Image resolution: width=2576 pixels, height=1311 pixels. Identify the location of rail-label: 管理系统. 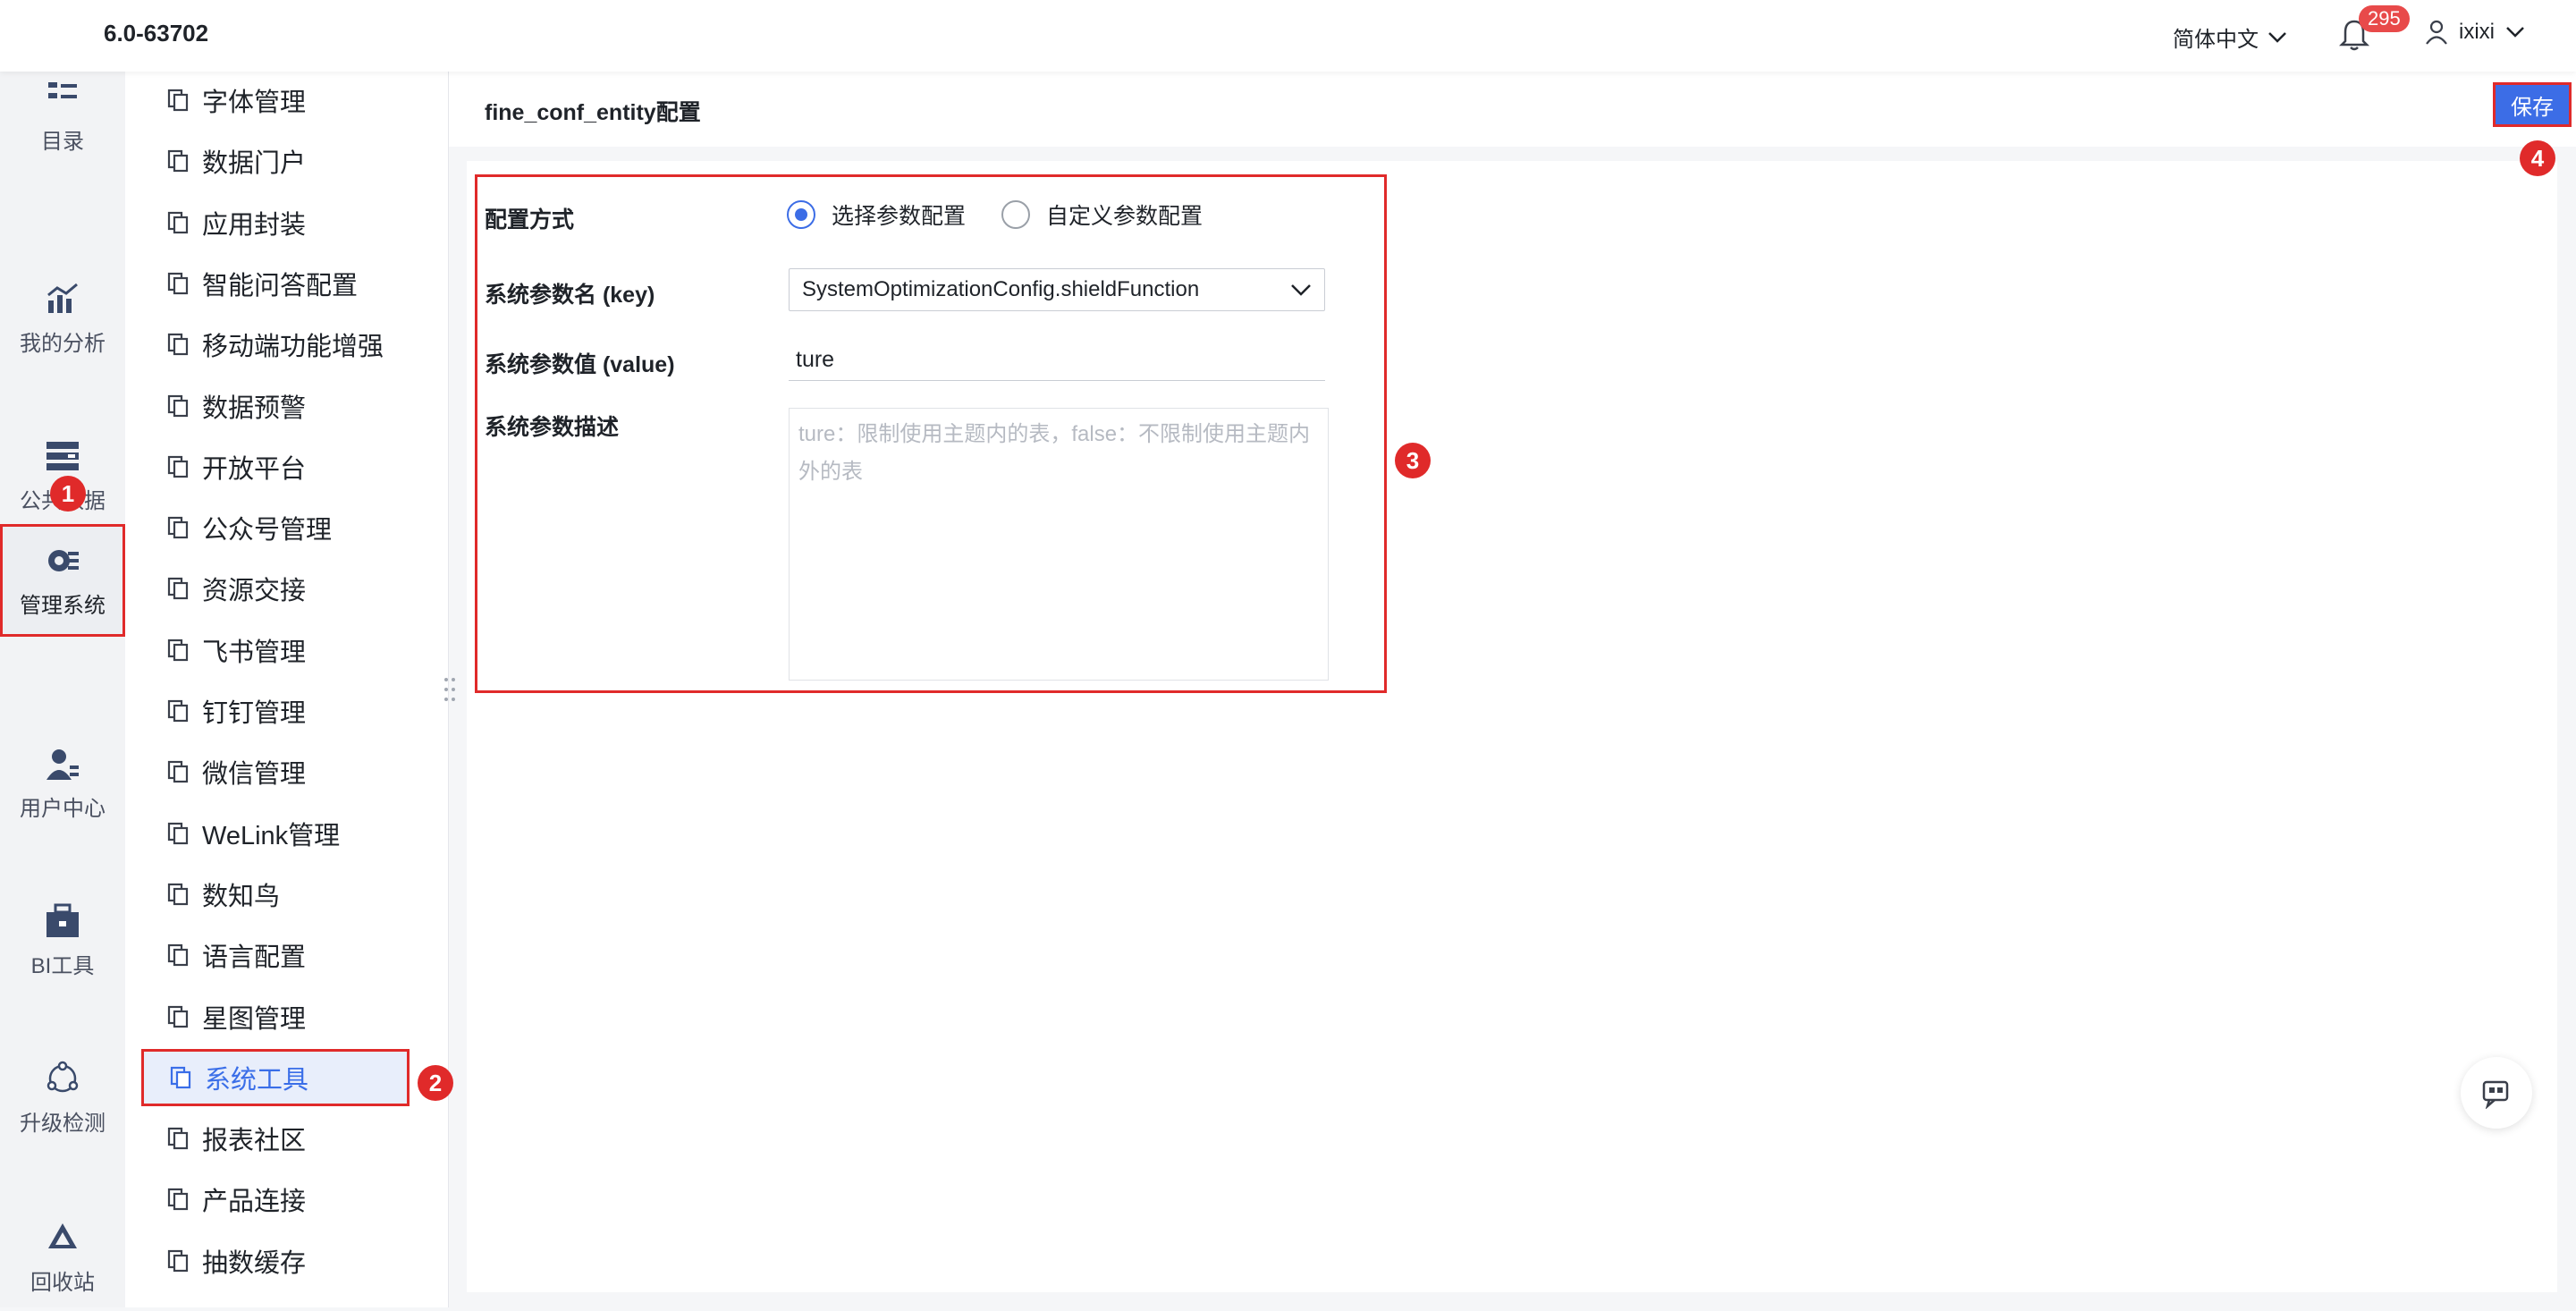
(63, 605).